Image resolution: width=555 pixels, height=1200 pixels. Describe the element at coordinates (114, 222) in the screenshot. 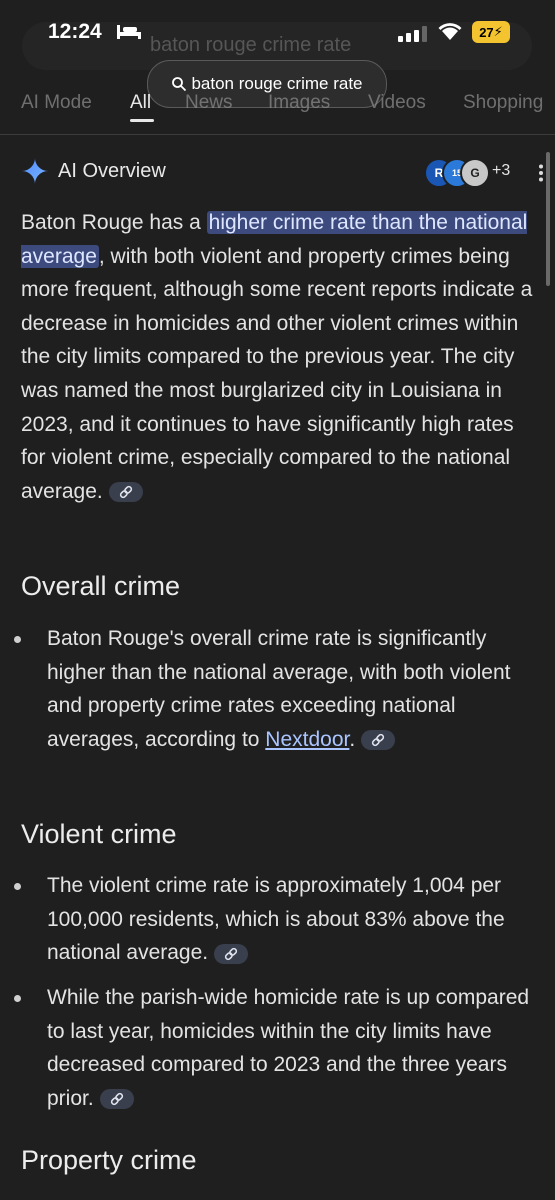

I see `intro-text-before: Baton Rouge has a` at that location.